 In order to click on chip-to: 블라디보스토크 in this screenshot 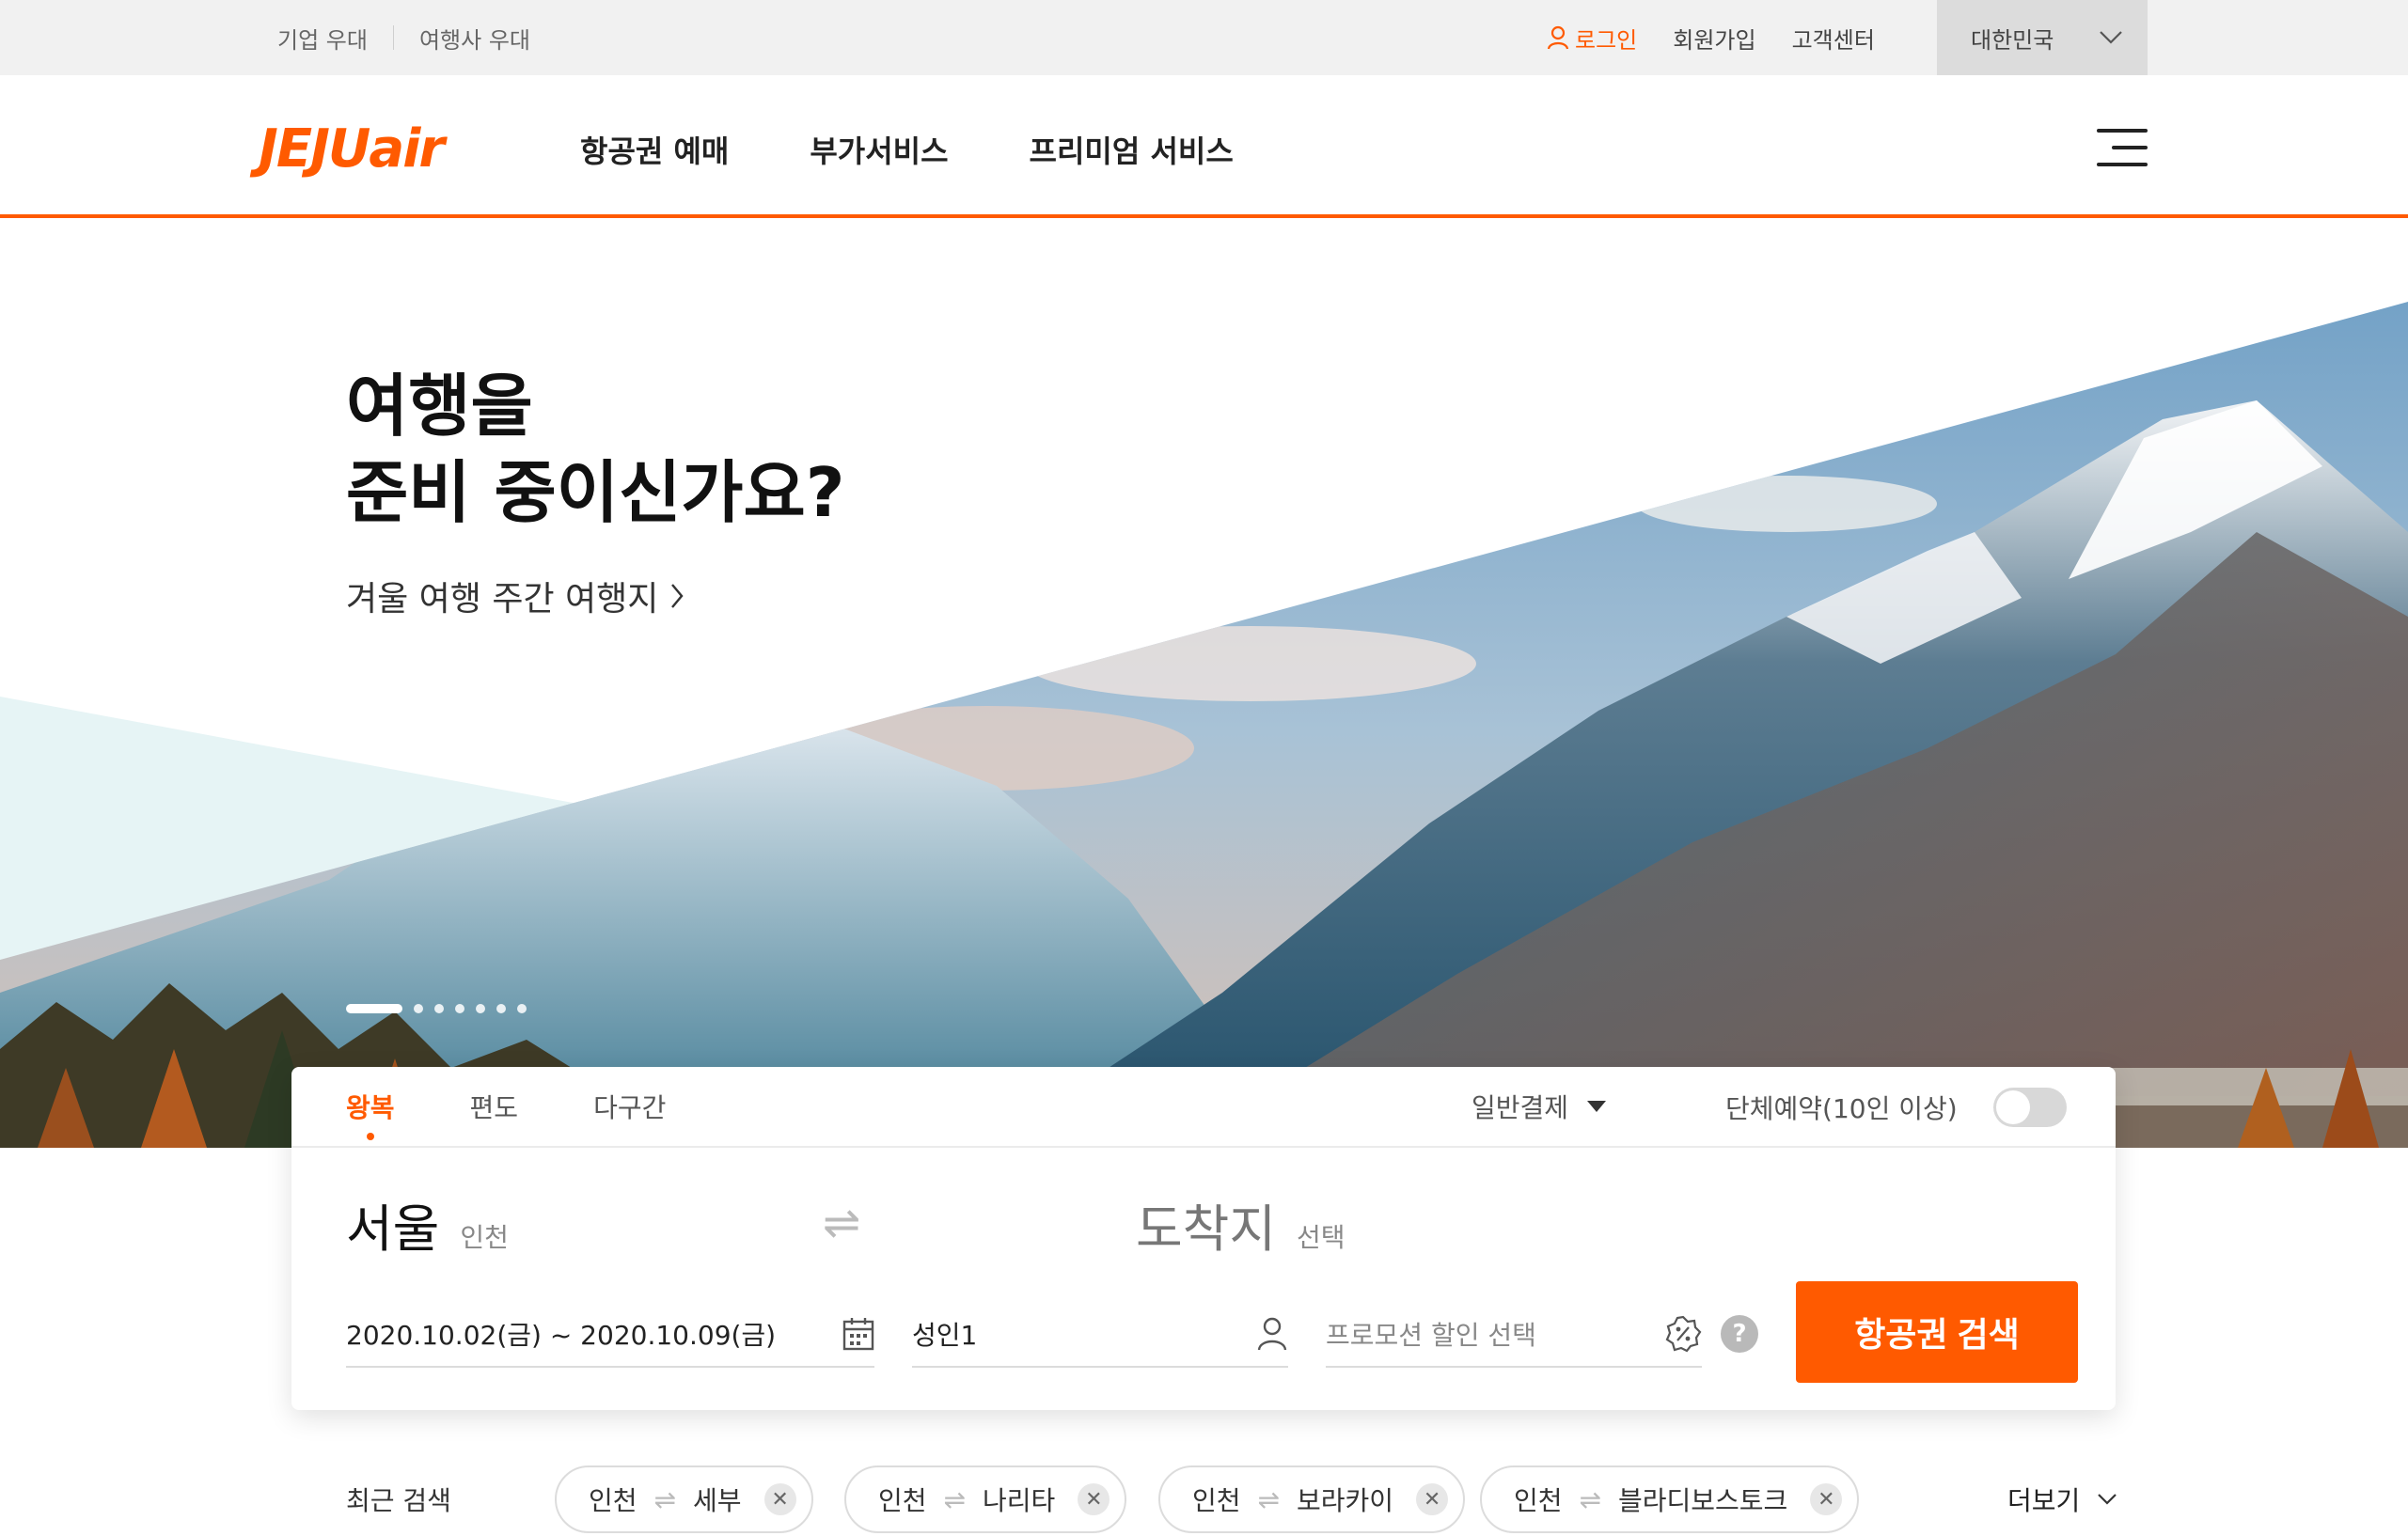, I will do `click(1703, 1500)`.